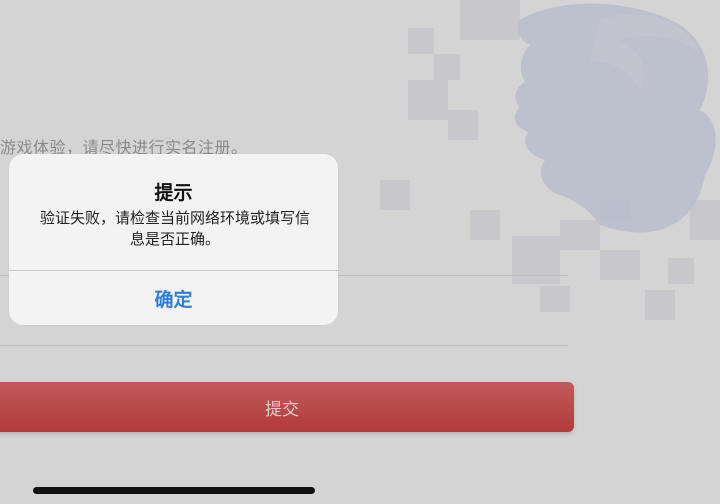  What do you see at coordinates (287, 407) in the screenshot?
I see `submit-button: 提交` at bounding box center [287, 407].